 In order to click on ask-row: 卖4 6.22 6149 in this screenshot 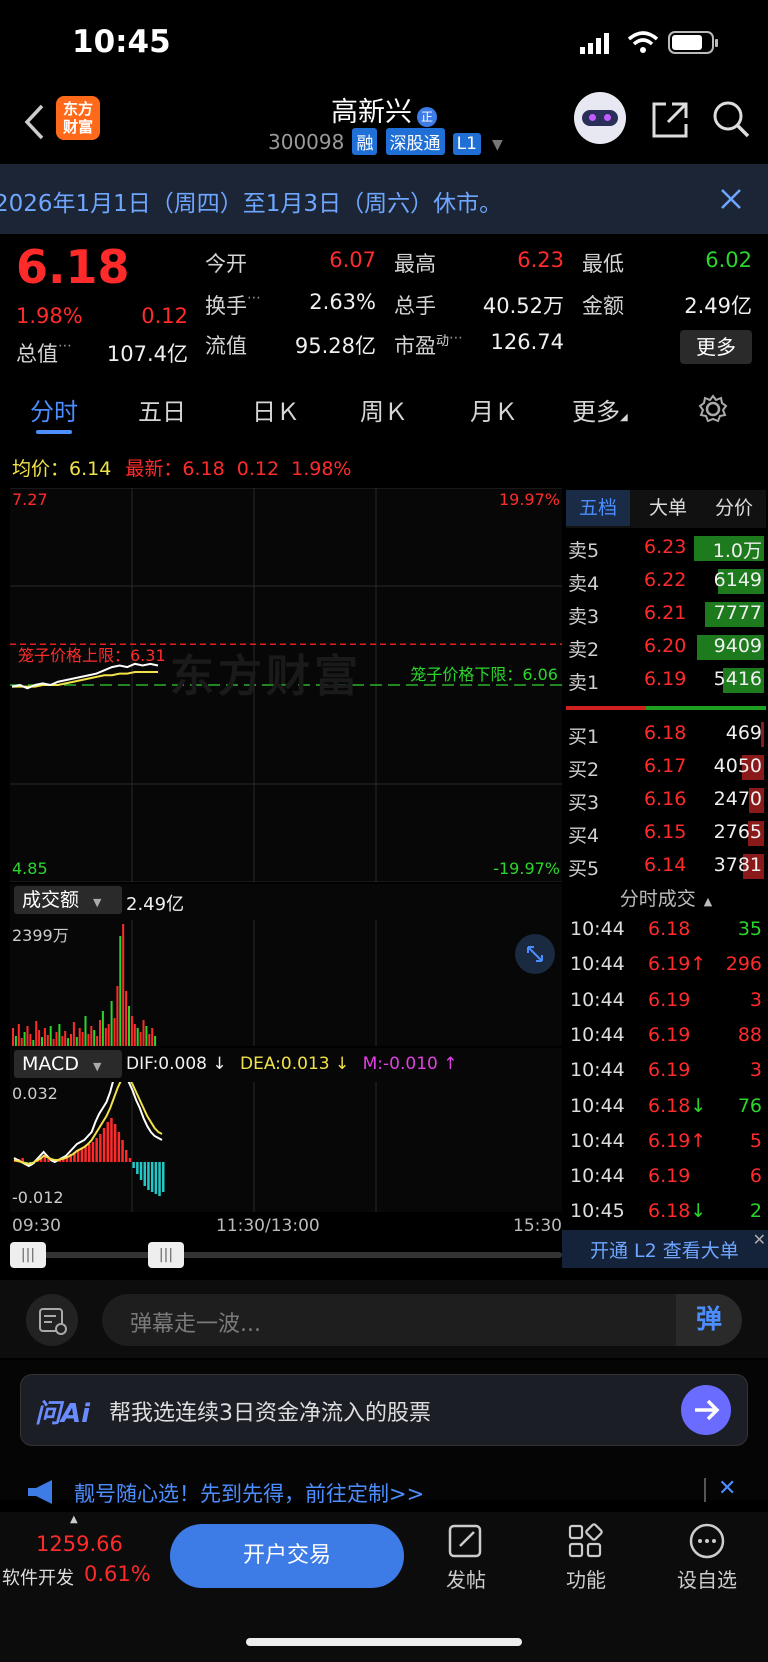, I will do `click(666, 581)`.